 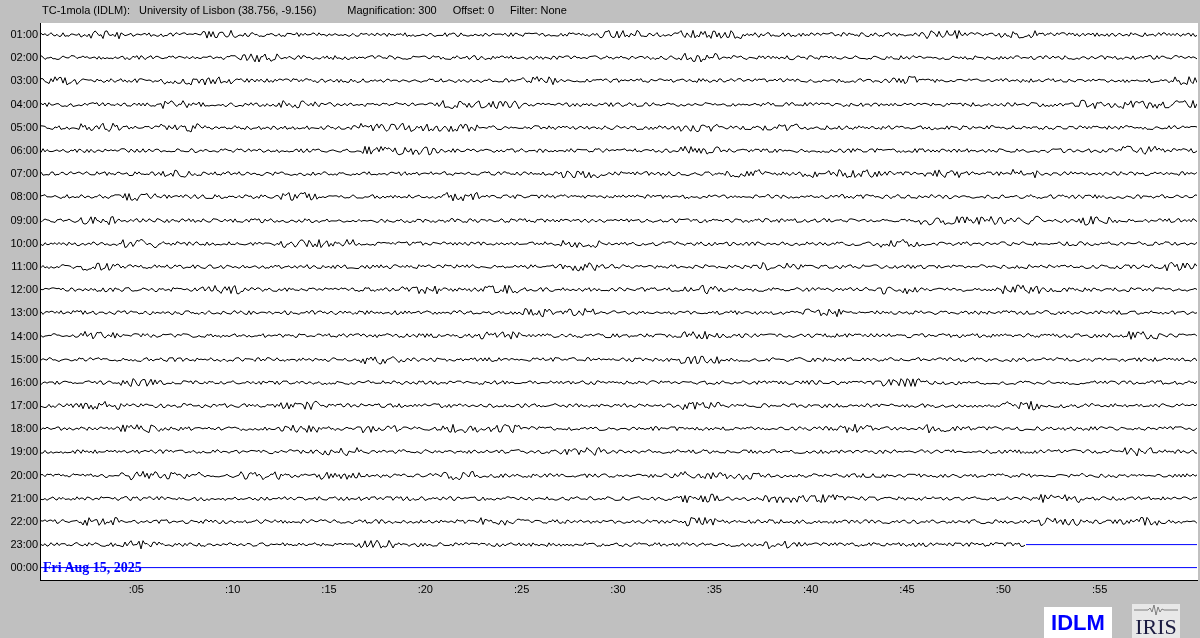 I want to click on hour-label: 01:00, so click(x=24, y=35).